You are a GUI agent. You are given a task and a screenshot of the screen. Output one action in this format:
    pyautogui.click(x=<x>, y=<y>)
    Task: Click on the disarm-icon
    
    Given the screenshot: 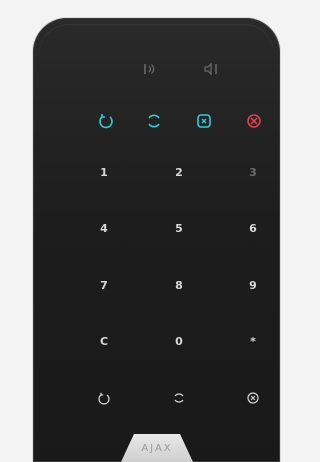 What is the action you would take?
    pyautogui.click(x=104, y=398)
    